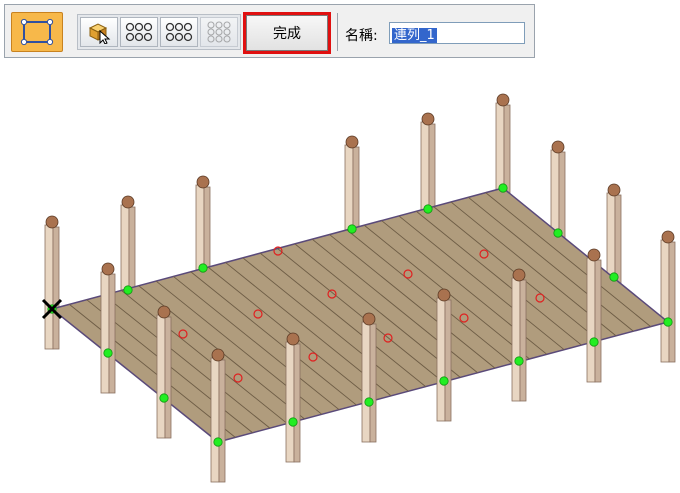 Image resolution: width=680 pixels, height=493 pixels. I want to click on finish-button: 完成, so click(287, 33).